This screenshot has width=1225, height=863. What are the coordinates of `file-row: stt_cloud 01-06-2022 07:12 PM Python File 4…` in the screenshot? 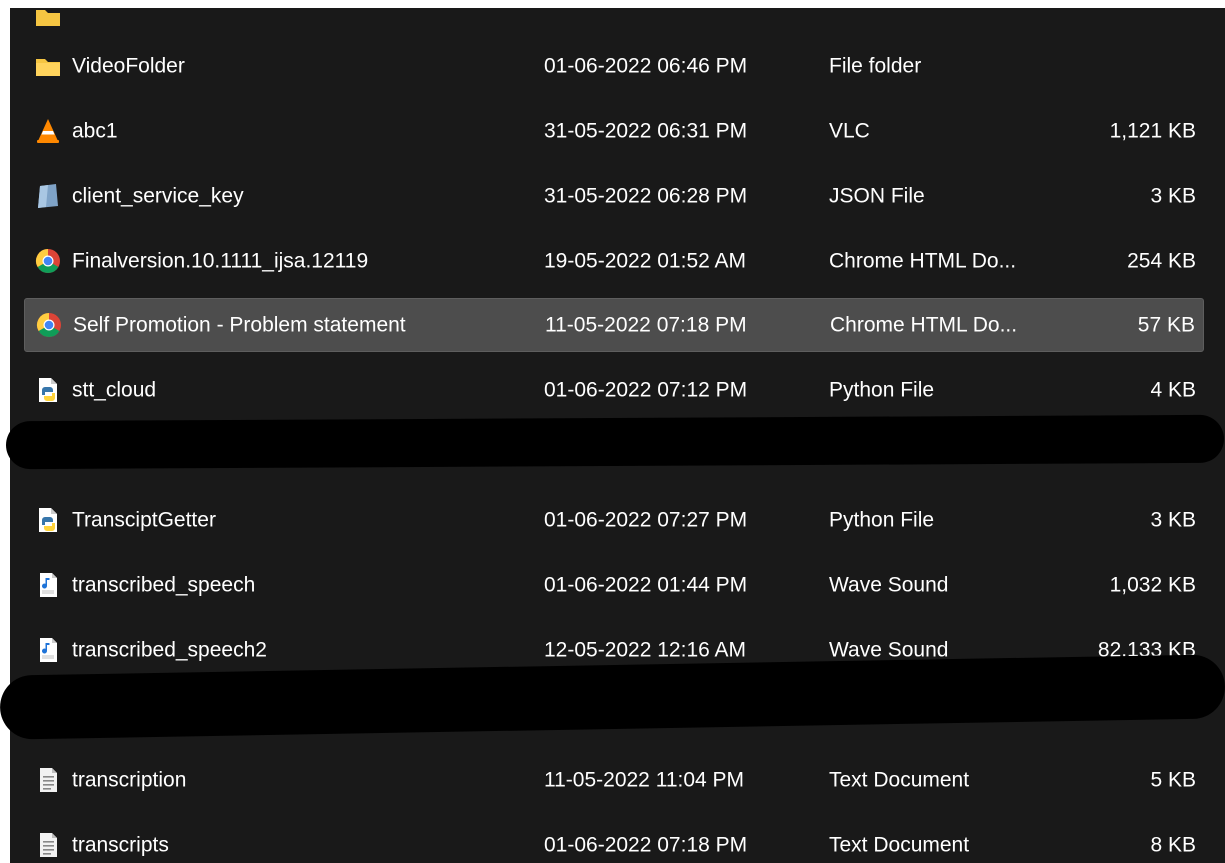 It's located at (614, 390).